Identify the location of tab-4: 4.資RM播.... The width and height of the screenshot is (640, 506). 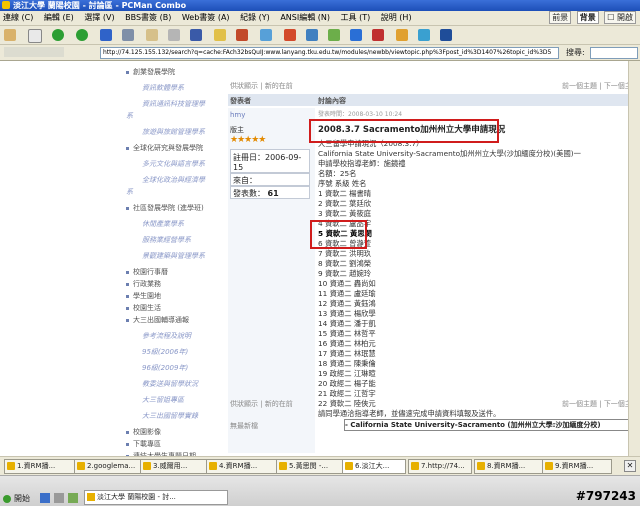
(244, 466).